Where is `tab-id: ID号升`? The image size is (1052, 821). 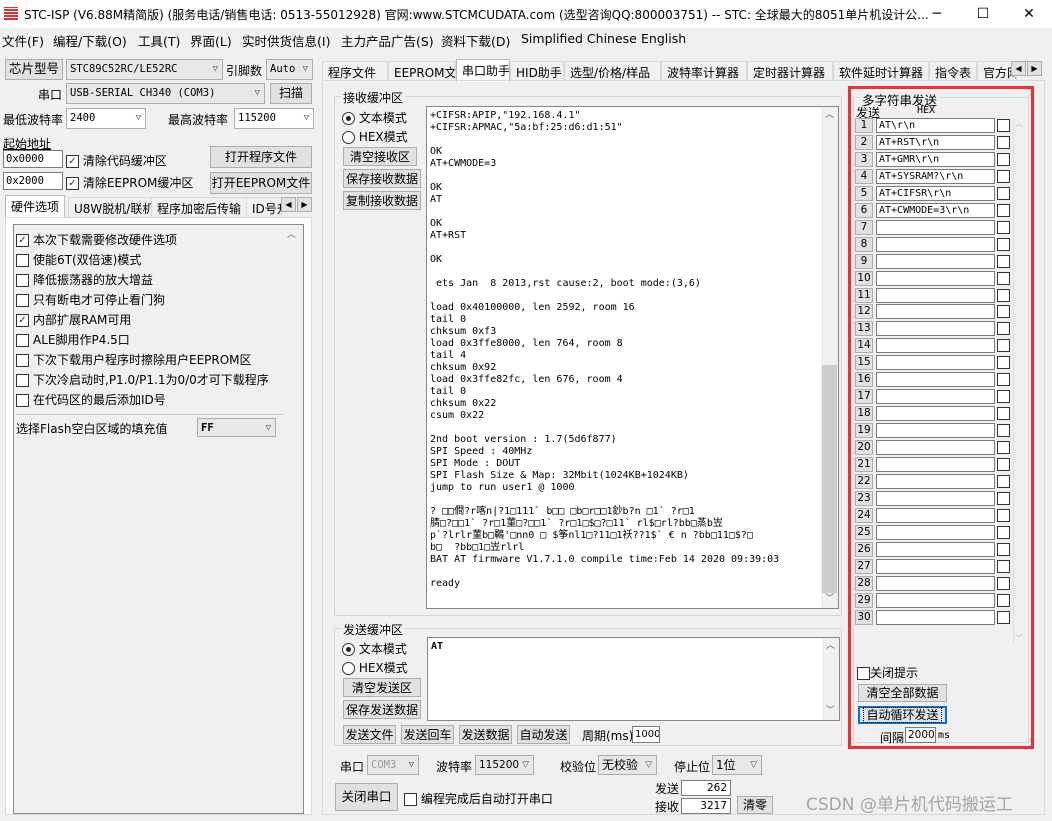
tab-id: ID号升 is located at coordinates (264, 207).